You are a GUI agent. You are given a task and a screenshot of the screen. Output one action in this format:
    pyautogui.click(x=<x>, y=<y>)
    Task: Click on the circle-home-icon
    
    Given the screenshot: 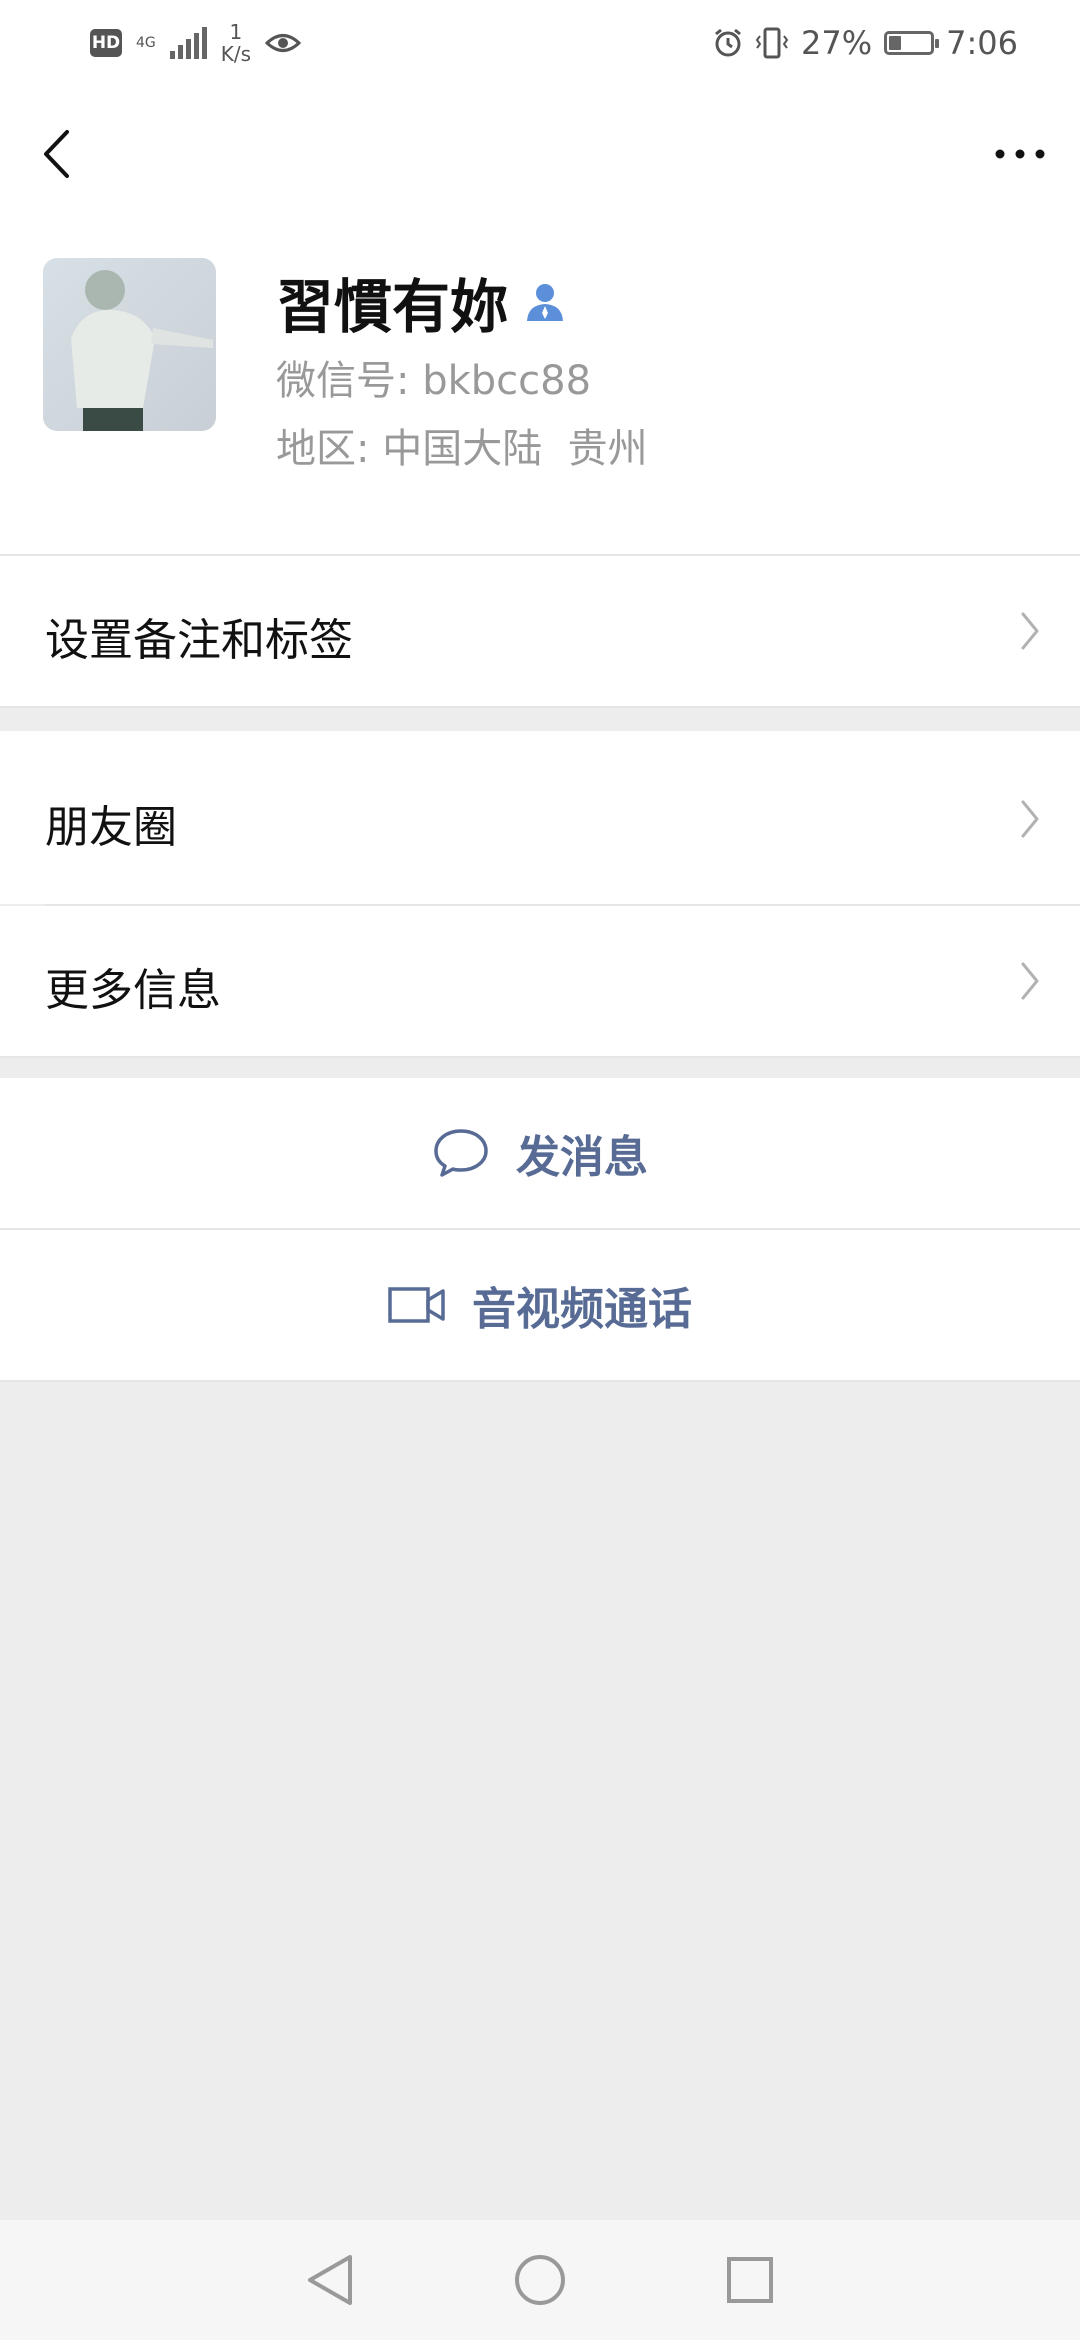 What is the action you would take?
    pyautogui.click(x=540, y=2280)
    